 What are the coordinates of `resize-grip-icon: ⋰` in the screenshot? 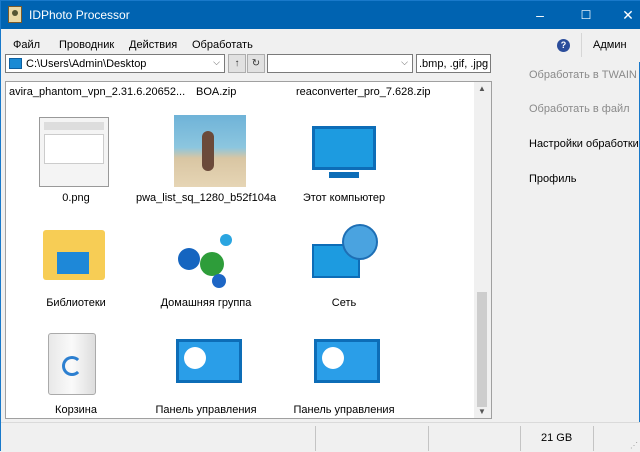 It's located at (634, 445).